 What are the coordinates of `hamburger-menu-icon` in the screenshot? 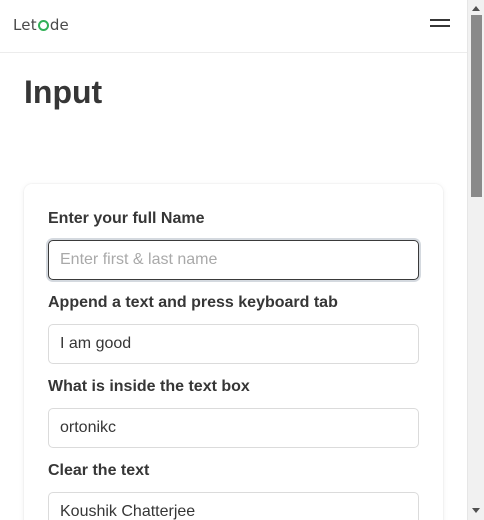 It's located at (440, 24).